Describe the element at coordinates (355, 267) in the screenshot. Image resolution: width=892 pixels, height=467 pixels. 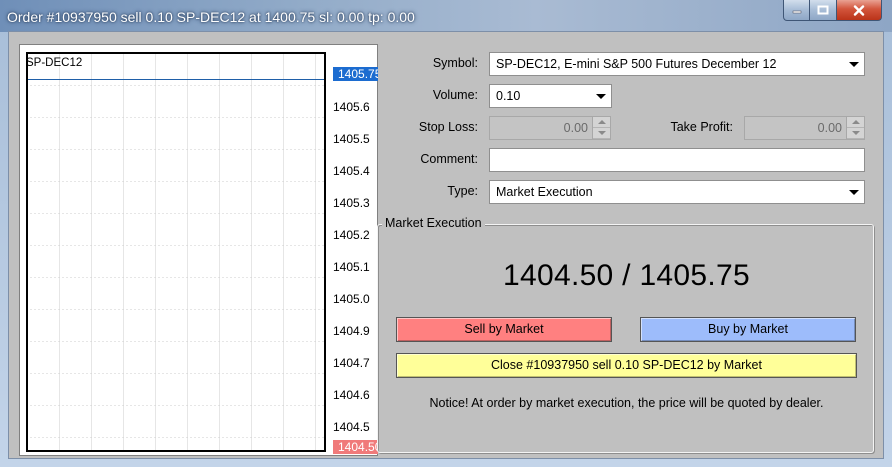
I see `axis-tick-label: 1405.1` at that location.